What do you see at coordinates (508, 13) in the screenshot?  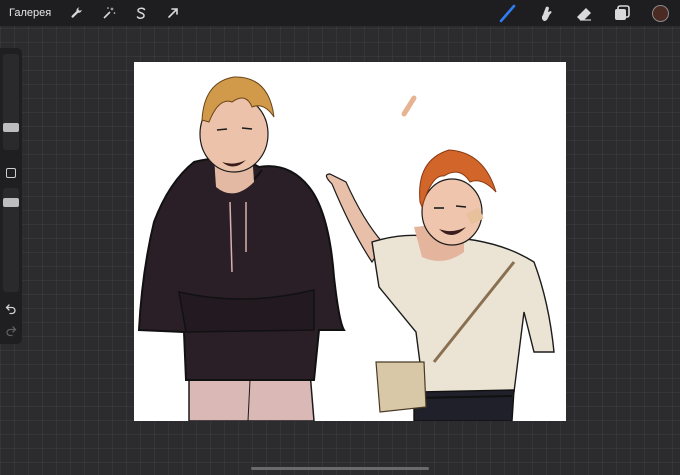 I see `brush-icon` at bounding box center [508, 13].